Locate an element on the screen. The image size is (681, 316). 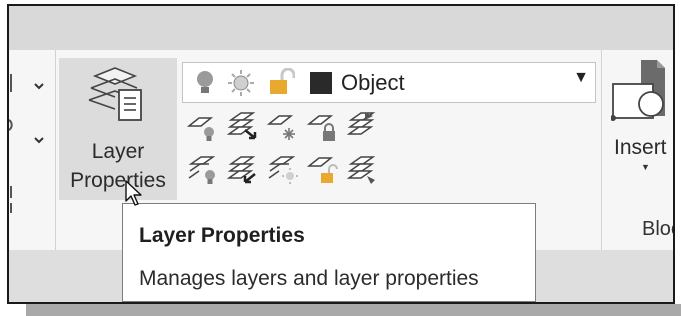
layer-properties-label-line1: Layer is located at coordinates (118, 151).